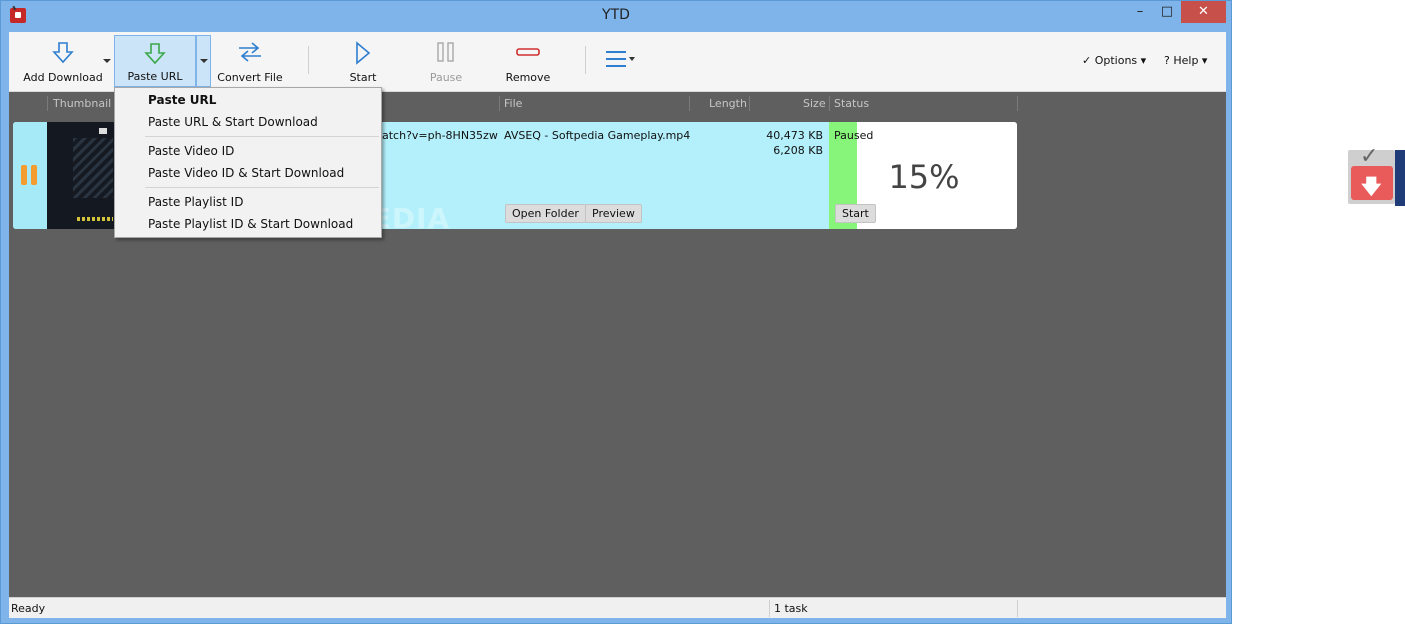 This screenshot has height=624, width=1405. What do you see at coordinates (107, 61) in the screenshot?
I see `add-download-dropdown-icon` at bounding box center [107, 61].